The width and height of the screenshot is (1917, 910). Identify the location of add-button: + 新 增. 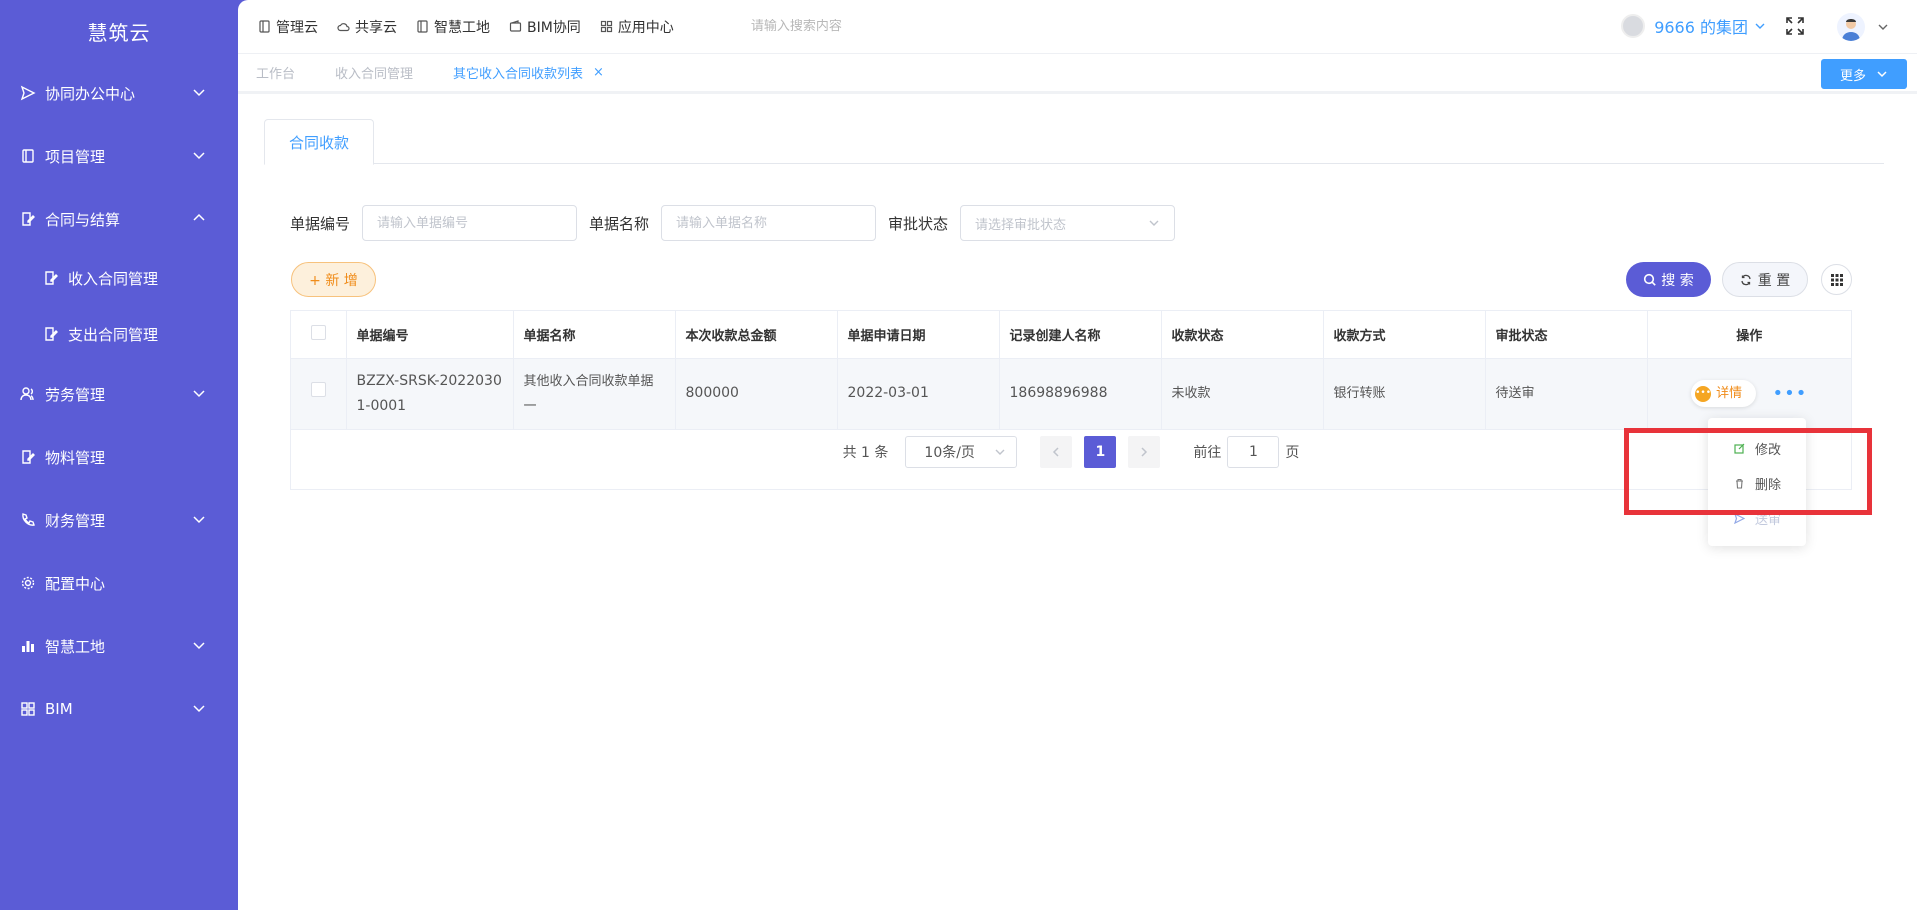
(333, 279).